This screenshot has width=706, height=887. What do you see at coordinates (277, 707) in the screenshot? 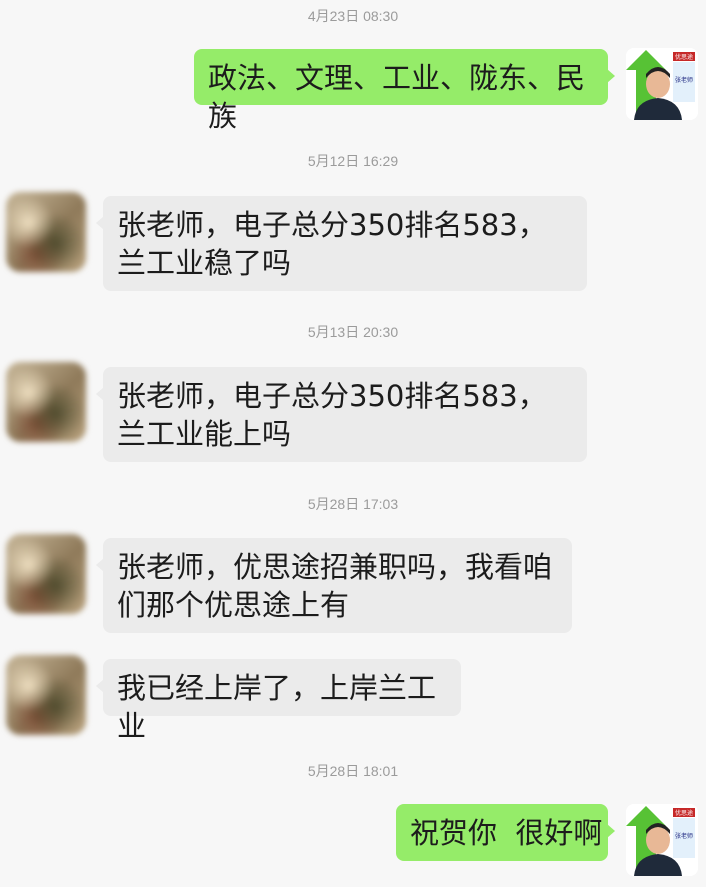
I see `message-text: 我已经上岸了，上岸兰工业` at bounding box center [277, 707].